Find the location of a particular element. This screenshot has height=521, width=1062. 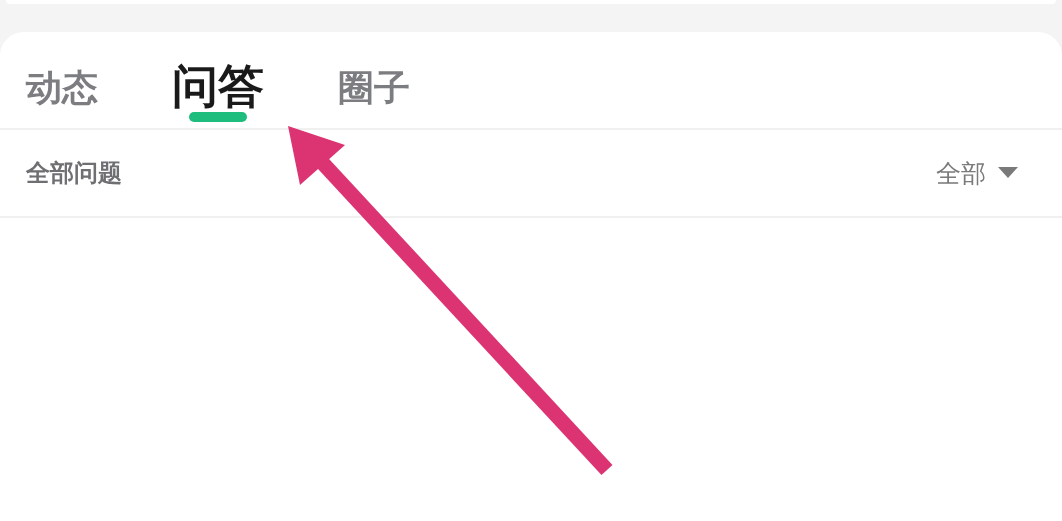

filter-dropdown: 全部 is located at coordinates (977, 173).